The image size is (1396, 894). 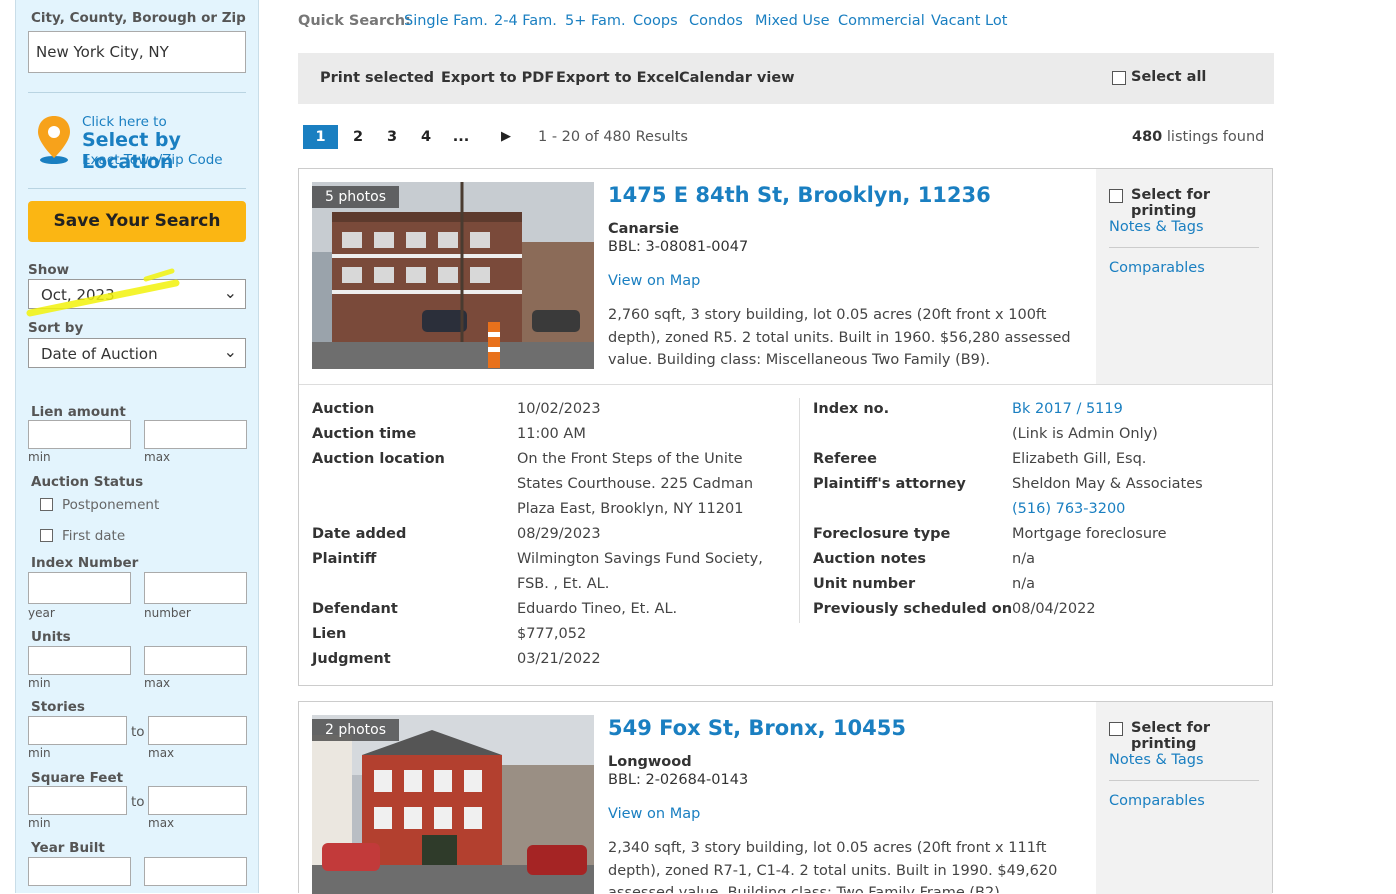 I want to click on postponement-checkbox, so click(x=46, y=504).